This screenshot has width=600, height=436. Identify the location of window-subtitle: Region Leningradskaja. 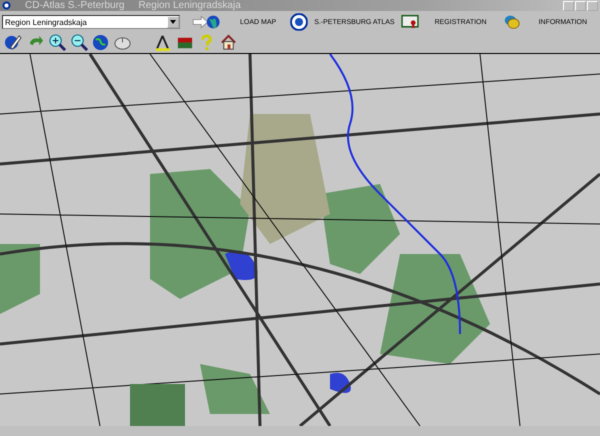
(189, 5).